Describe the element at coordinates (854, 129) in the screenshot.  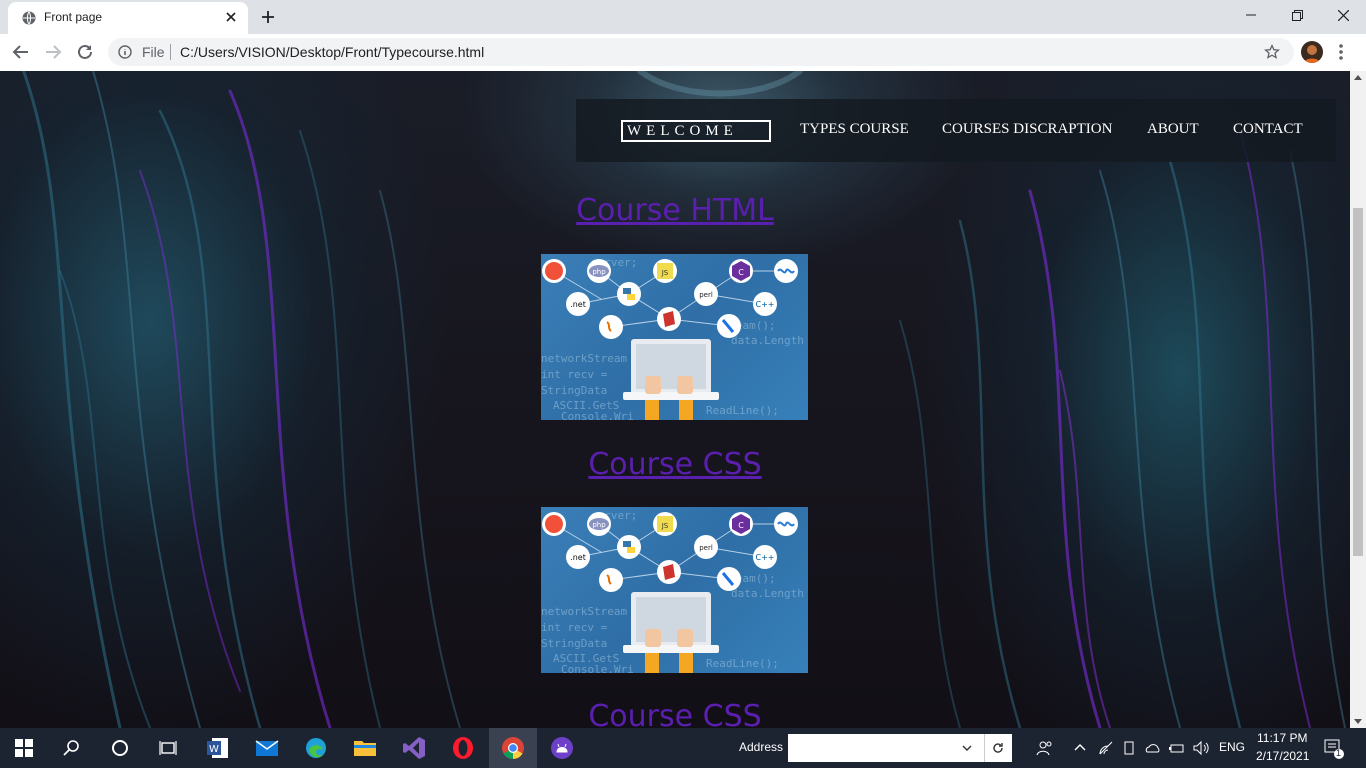
I see `nav-types-course: TYPES COURSE` at that location.